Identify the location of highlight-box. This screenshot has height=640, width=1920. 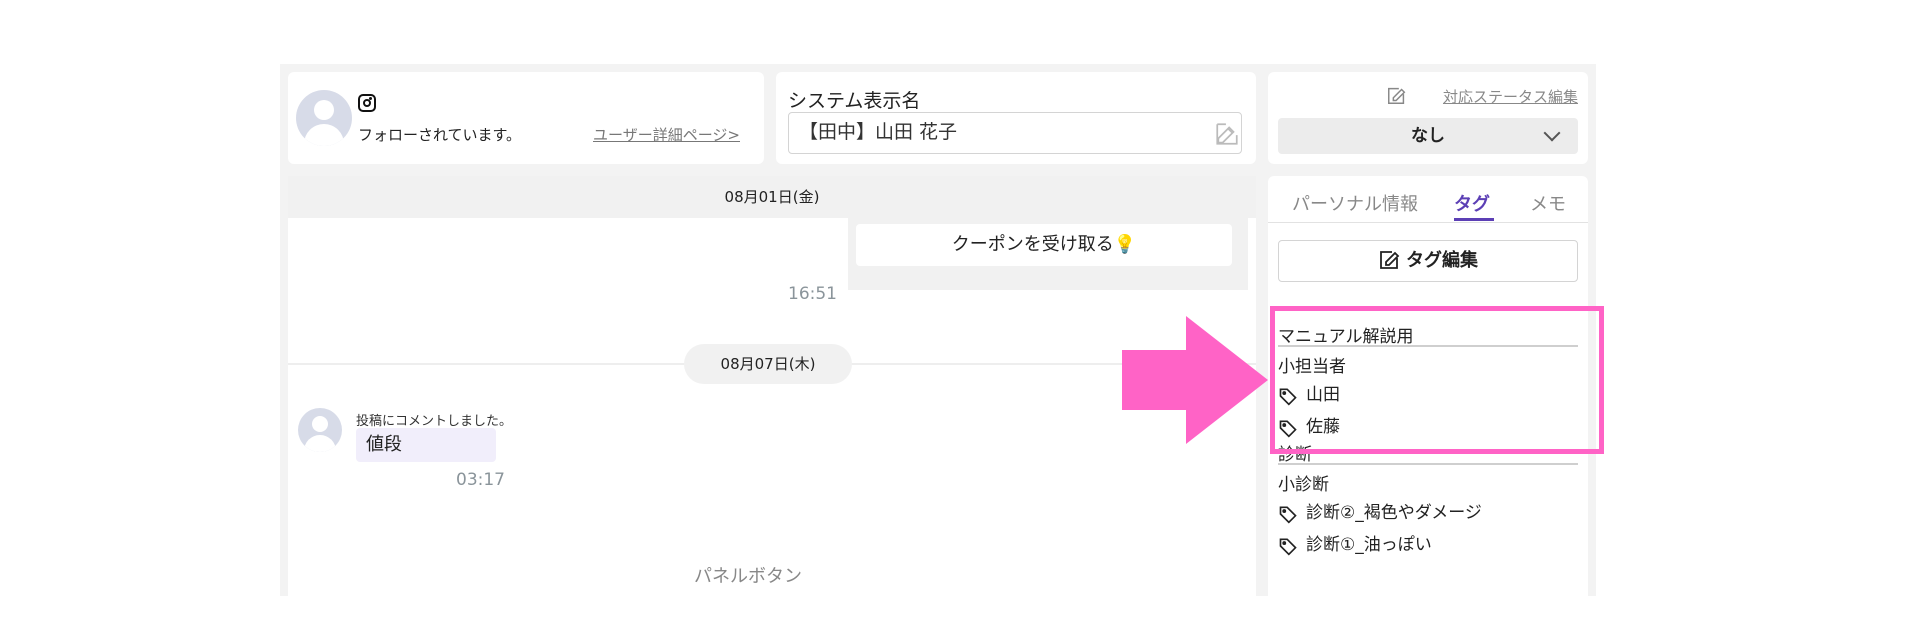
(1437, 380).